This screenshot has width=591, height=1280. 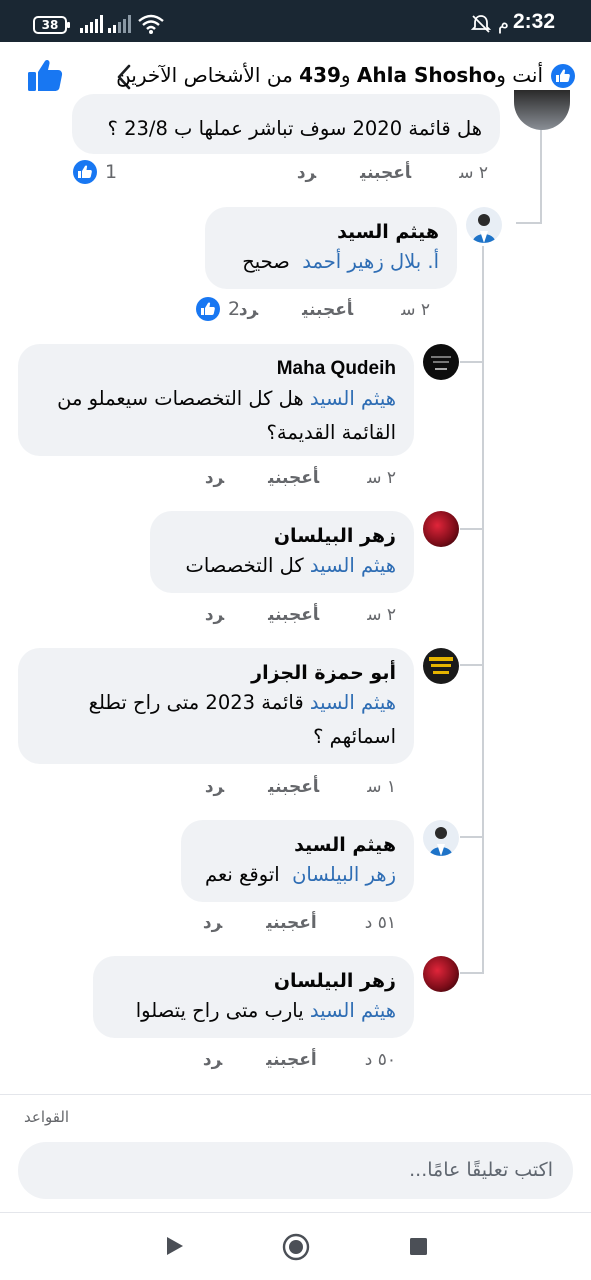 I want to click on comment-actions: ٥٠ د أعجبني رد, so click(x=277, y=1060).